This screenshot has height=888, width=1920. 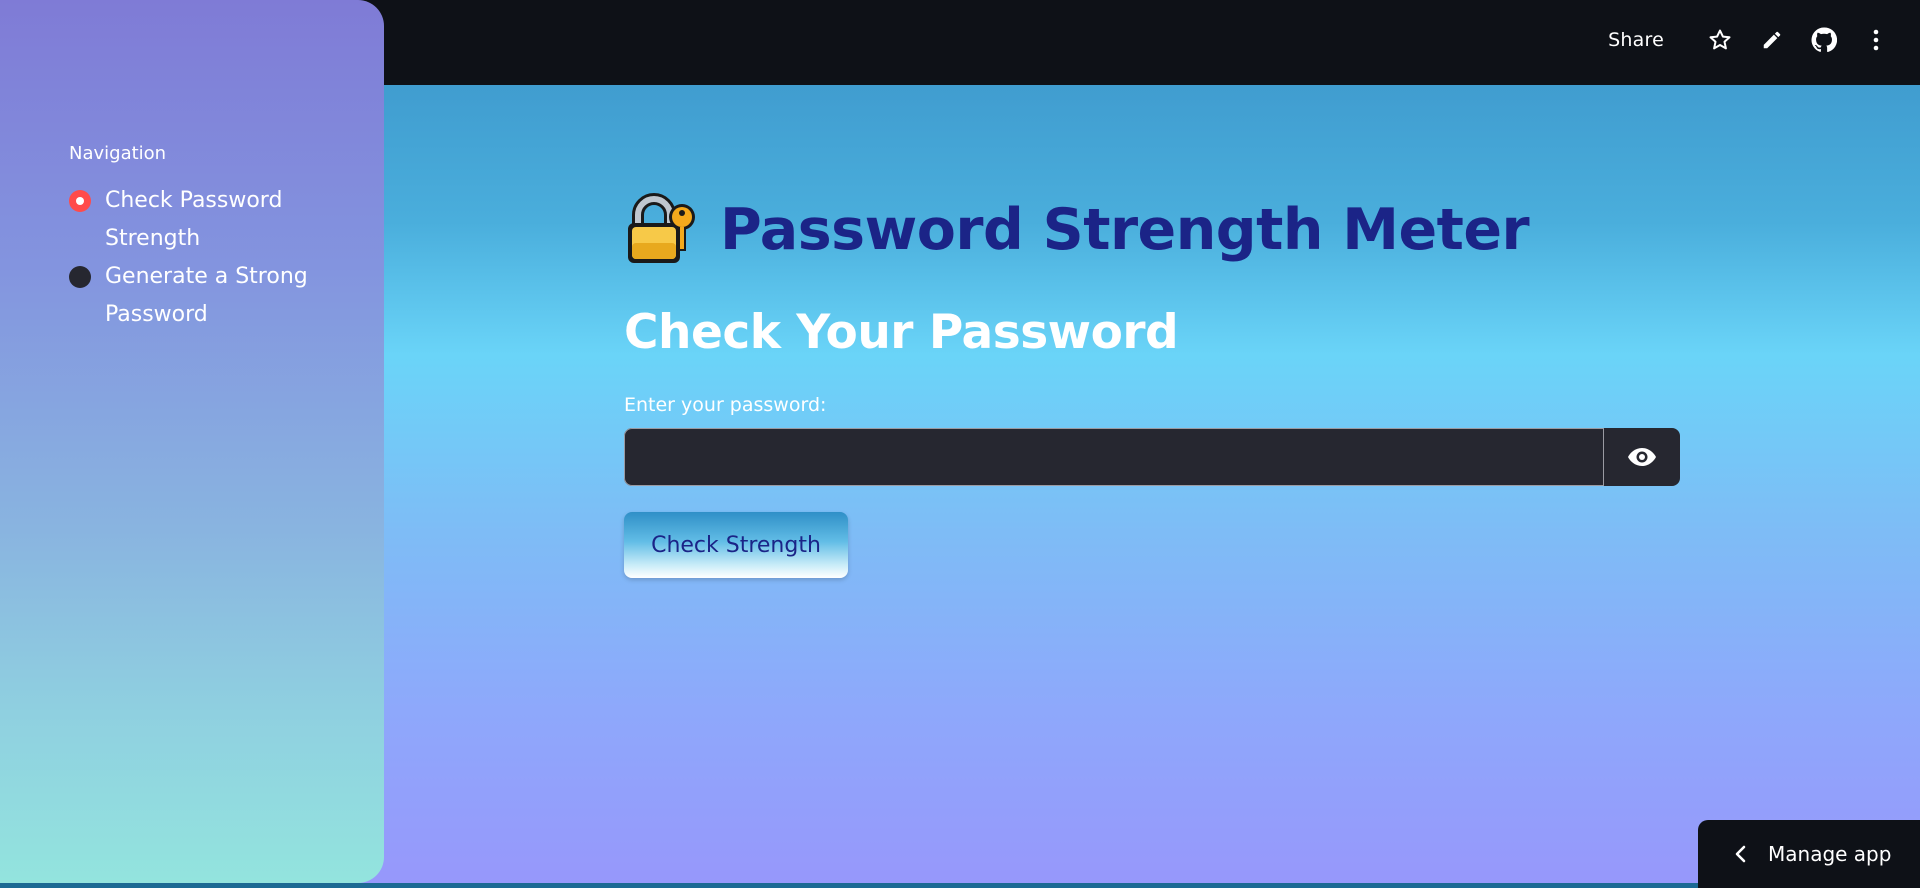 What do you see at coordinates (663, 230) in the screenshot?
I see `lock-with-key-icon` at bounding box center [663, 230].